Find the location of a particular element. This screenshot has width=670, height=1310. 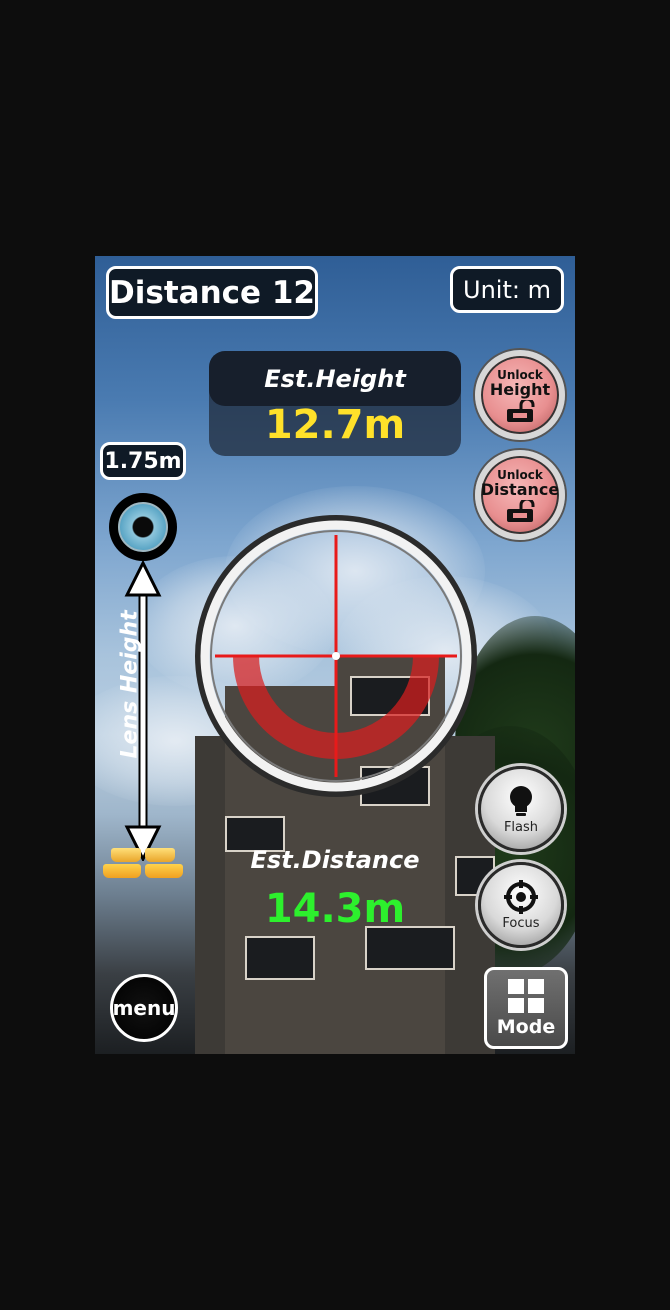

menu-button: menu is located at coordinates (144, 1008).